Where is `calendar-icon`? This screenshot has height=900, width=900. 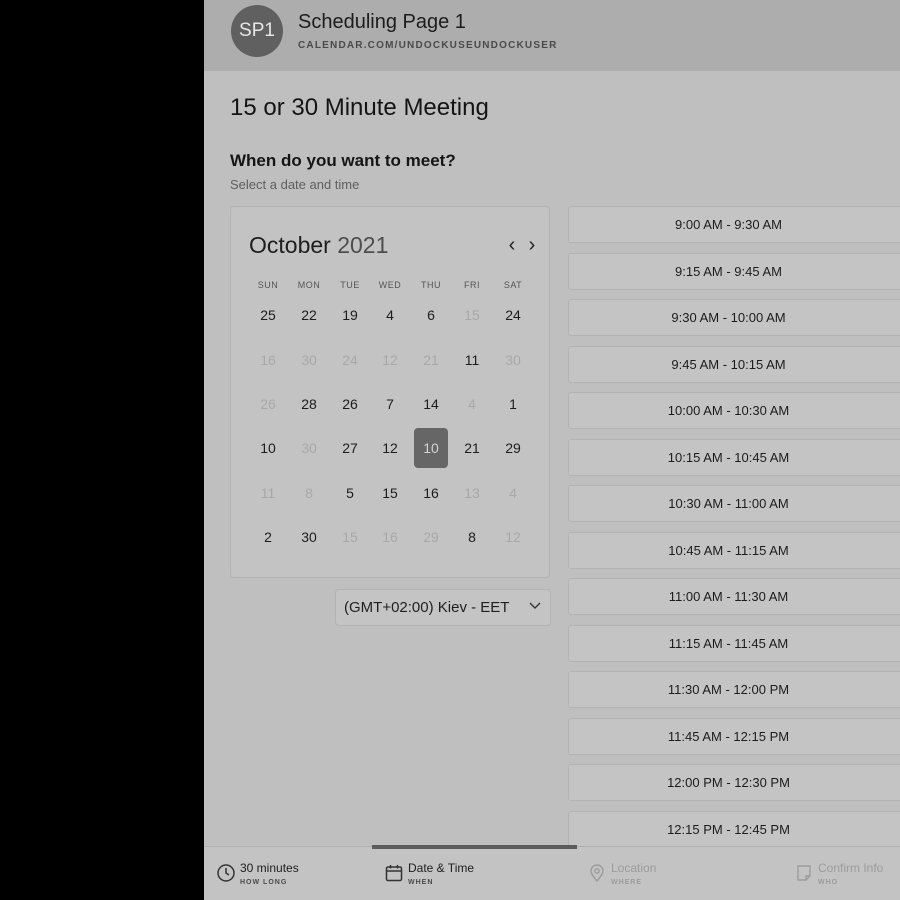
calendar-icon is located at coordinates (394, 873).